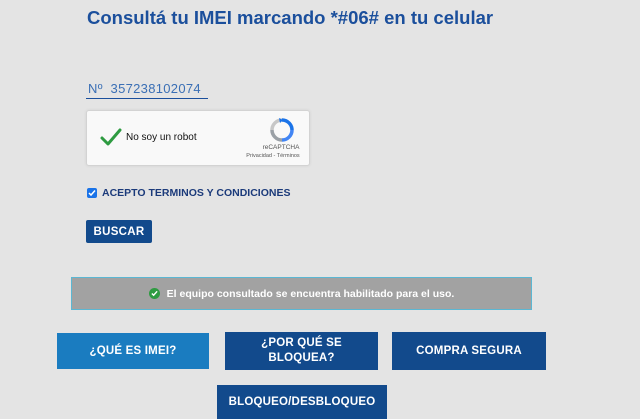  I want to click on terms-checkbox, so click(92, 193).